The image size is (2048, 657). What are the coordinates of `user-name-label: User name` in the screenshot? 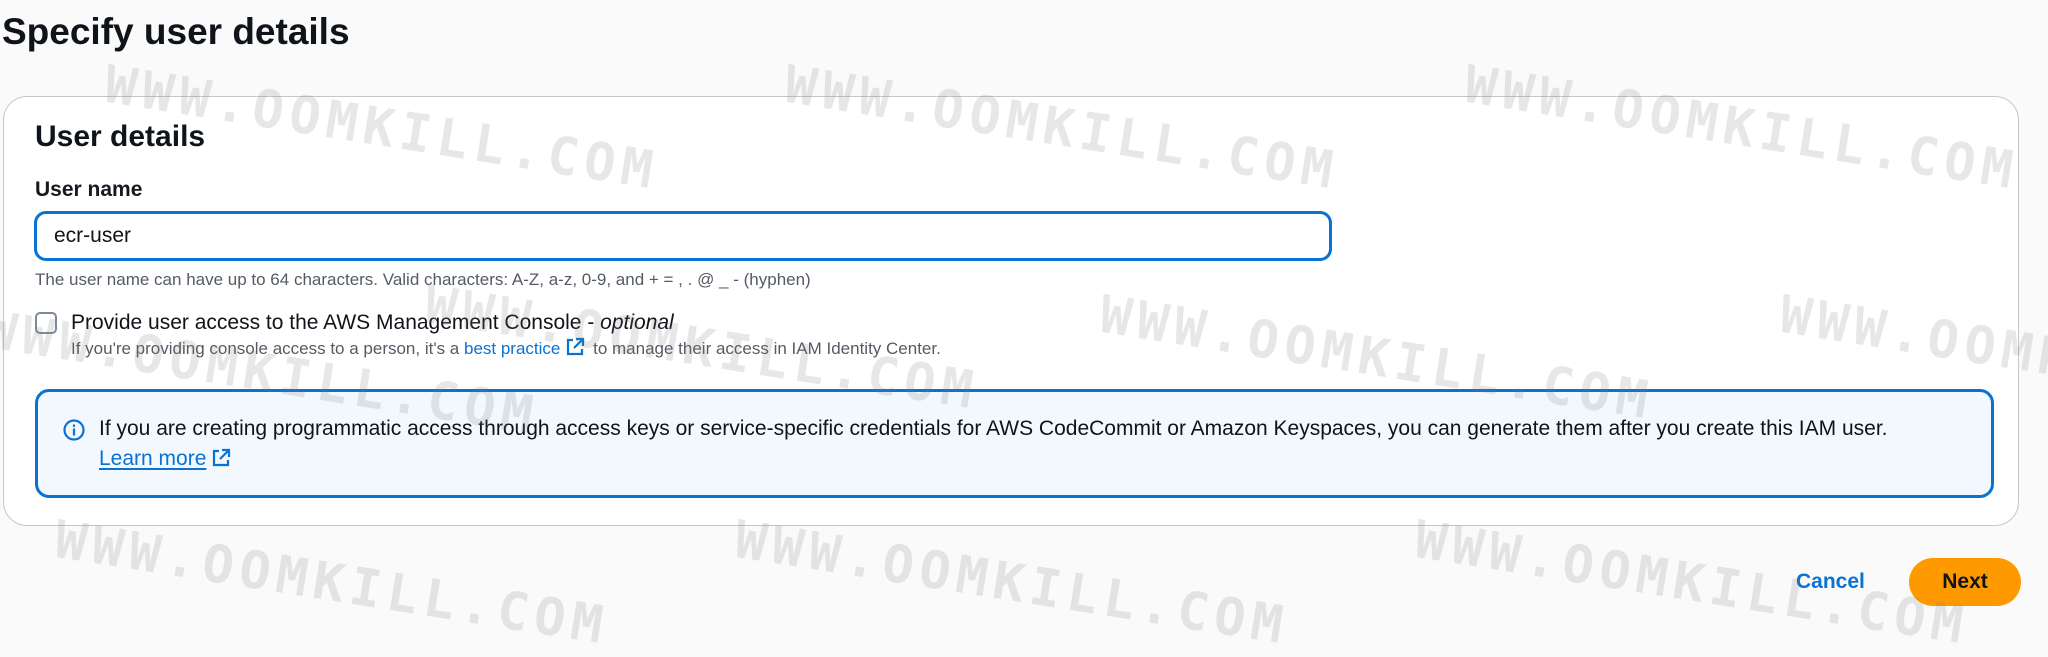 It's located at (89, 189).